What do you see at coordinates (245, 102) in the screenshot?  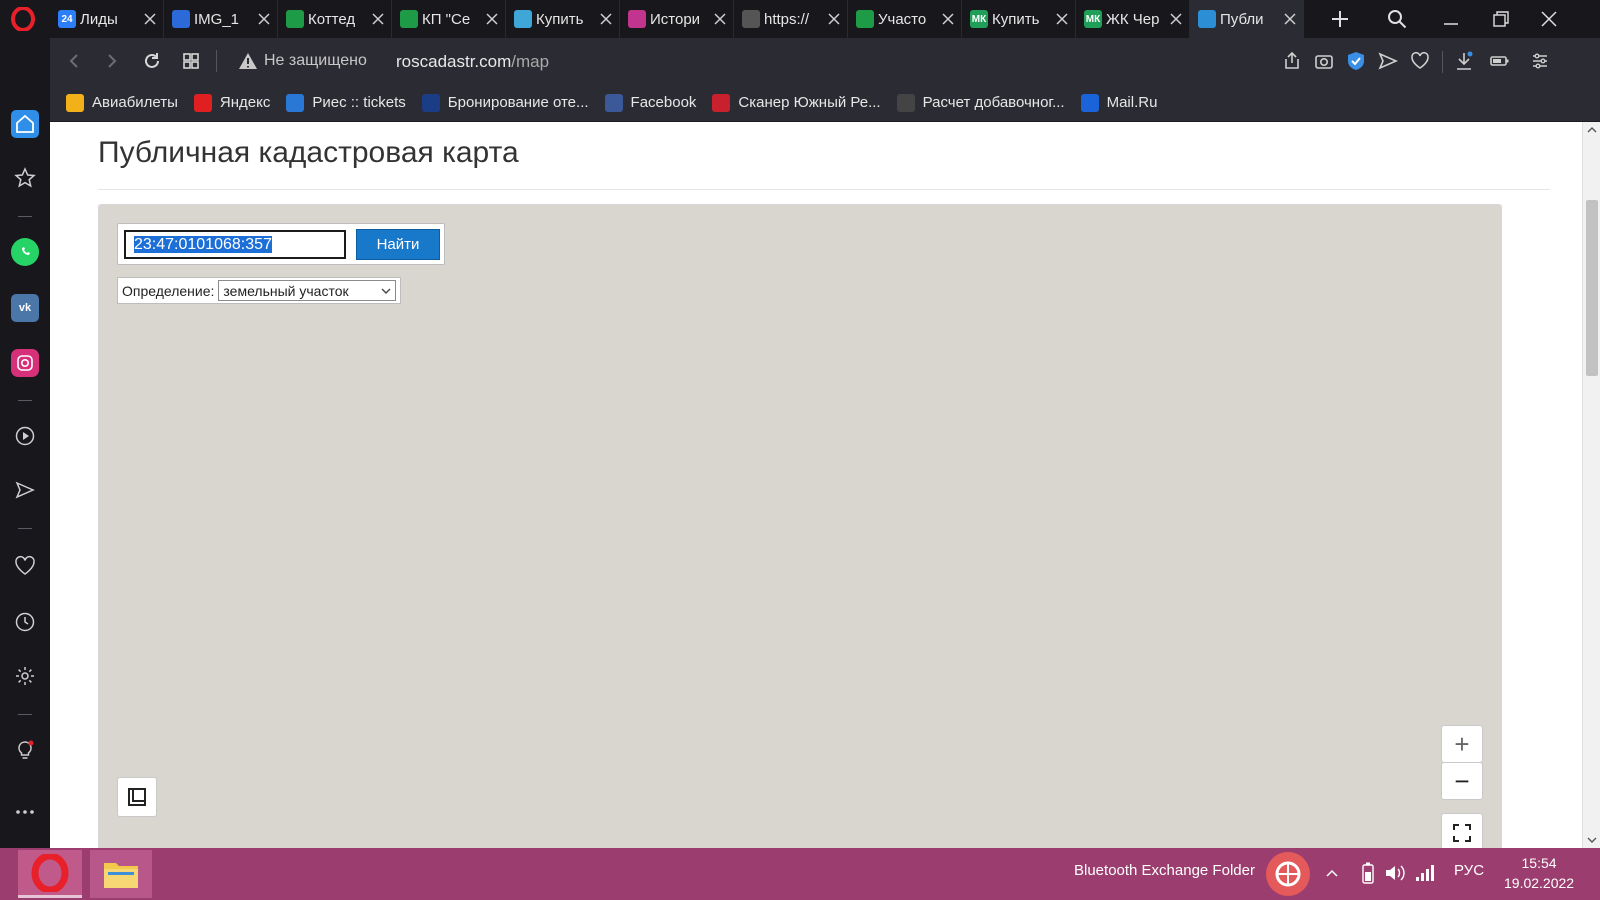 I see `bookmark-label: Яндекс` at bounding box center [245, 102].